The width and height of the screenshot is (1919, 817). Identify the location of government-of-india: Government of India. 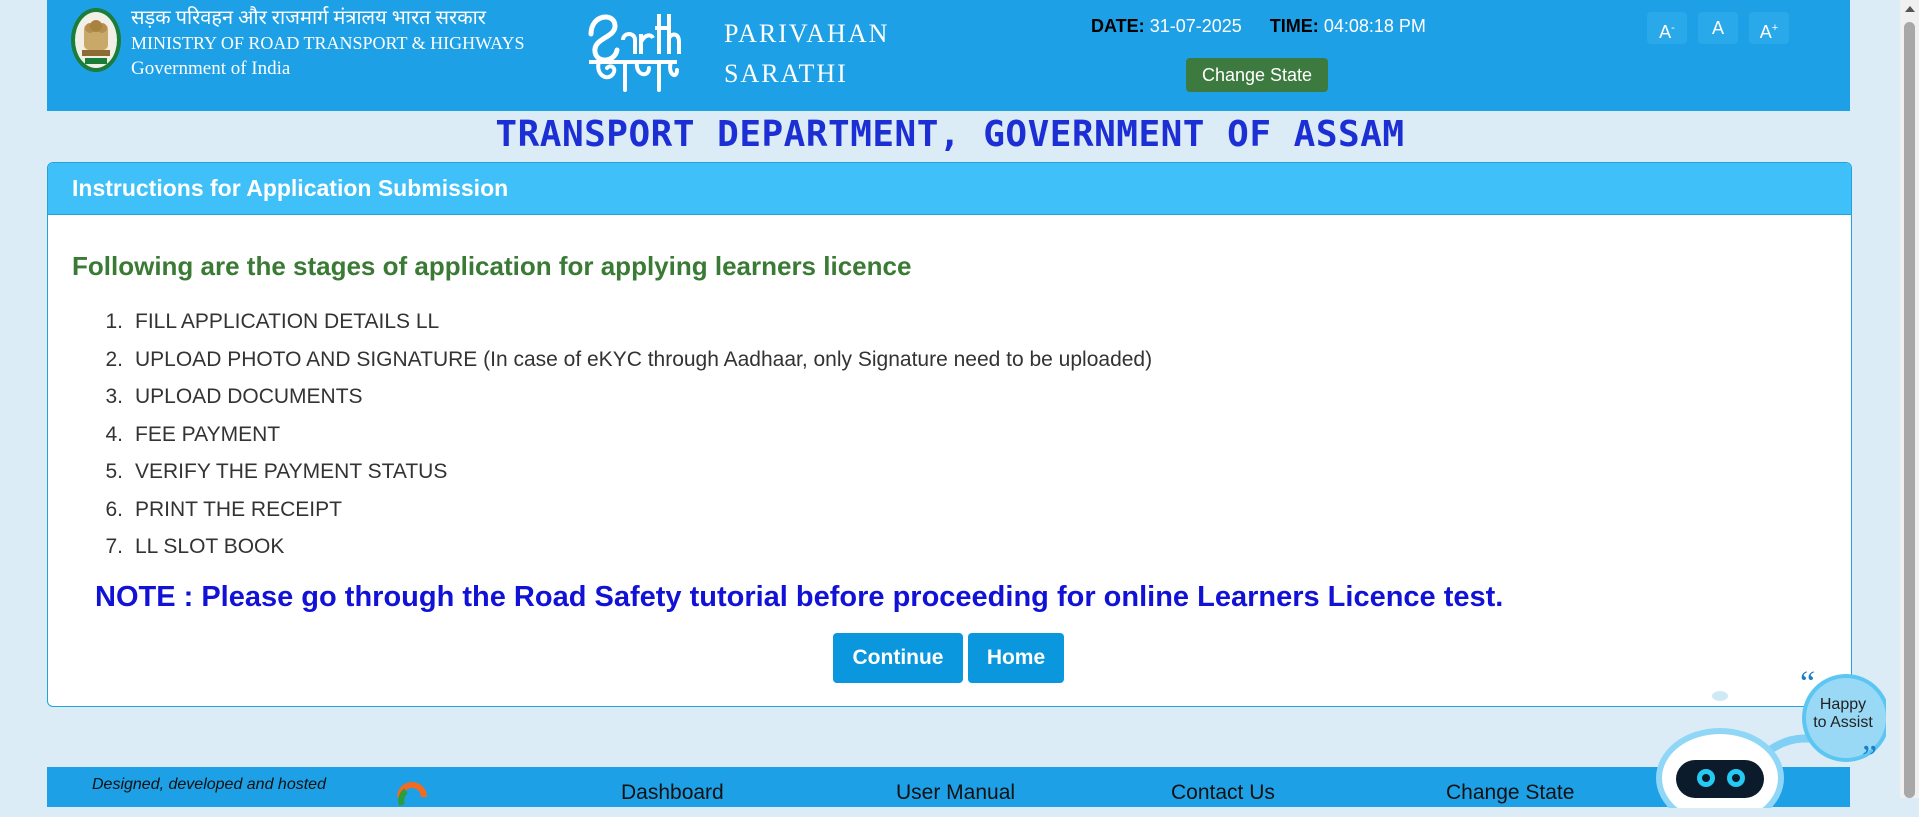
(211, 68).